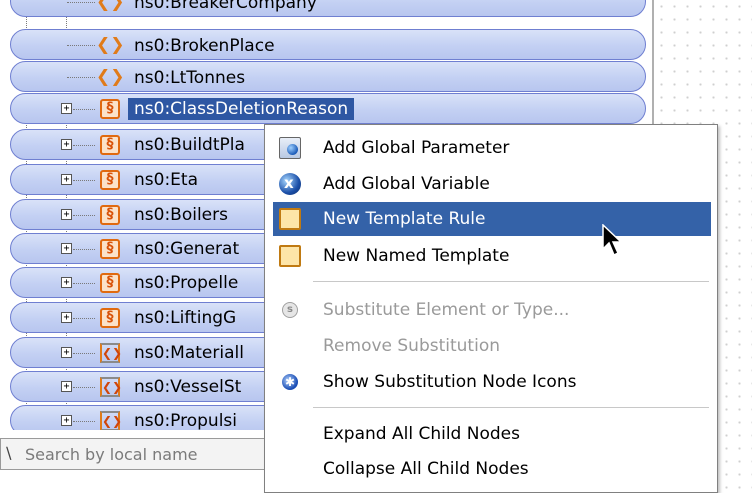  What do you see at coordinates (166, 180) in the screenshot?
I see `tree-node-label: ns0:Eta` at bounding box center [166, 180].